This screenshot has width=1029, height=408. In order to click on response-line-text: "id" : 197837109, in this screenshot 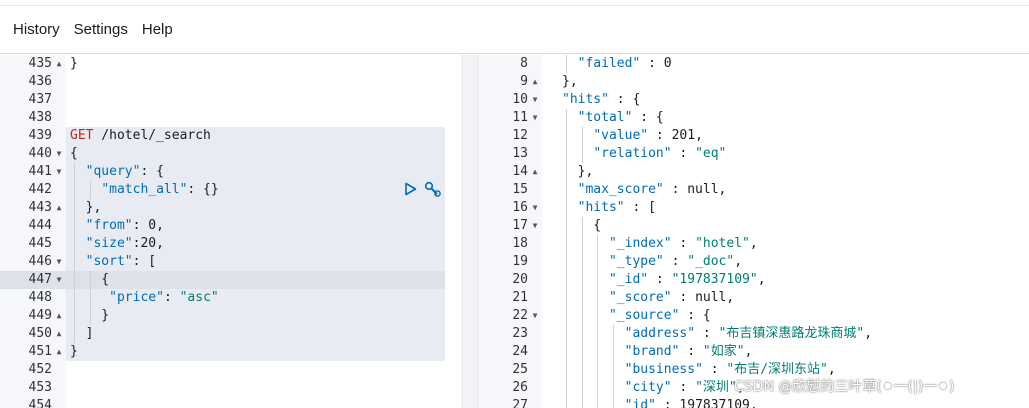, I will do `click(691, 403)`.